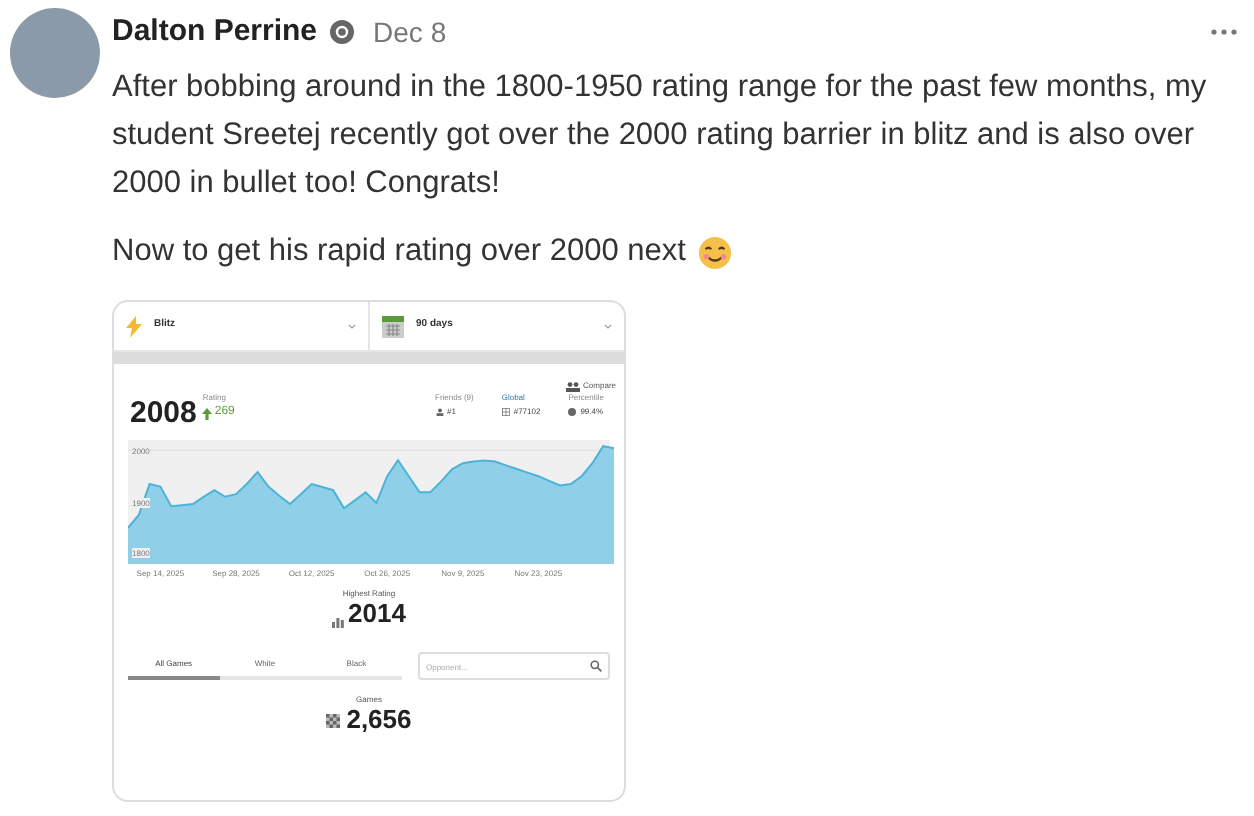  What do you see at coordinates (377, 614) in the screenshot?
I see `highest-rating-value: 2014` at bounding box center [377, 614].